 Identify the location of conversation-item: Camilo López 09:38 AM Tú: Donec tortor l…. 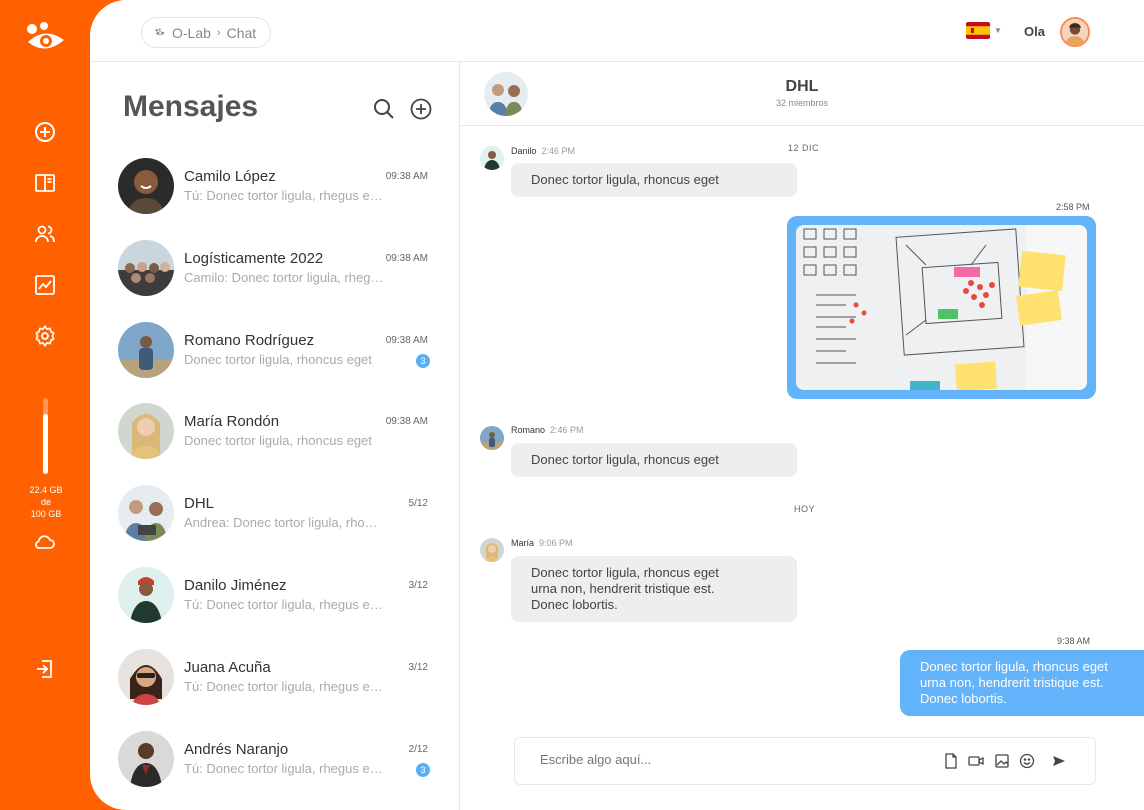
(275, 195).